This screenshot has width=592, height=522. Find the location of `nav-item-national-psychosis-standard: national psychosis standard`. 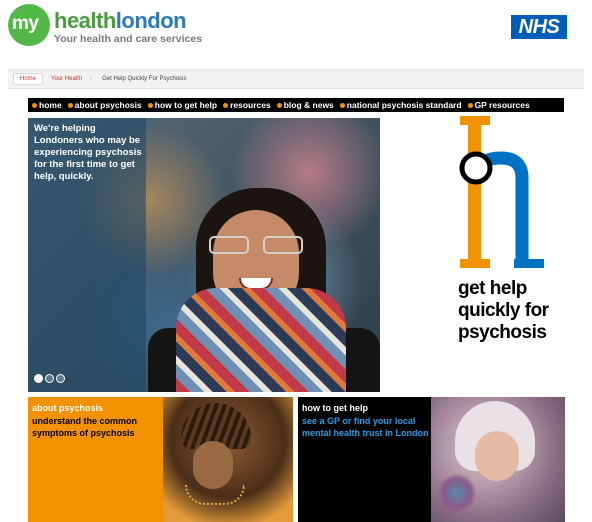

nav-item-national-psychosis-standard: national psychosis standard is located at coordinates (400, 105).